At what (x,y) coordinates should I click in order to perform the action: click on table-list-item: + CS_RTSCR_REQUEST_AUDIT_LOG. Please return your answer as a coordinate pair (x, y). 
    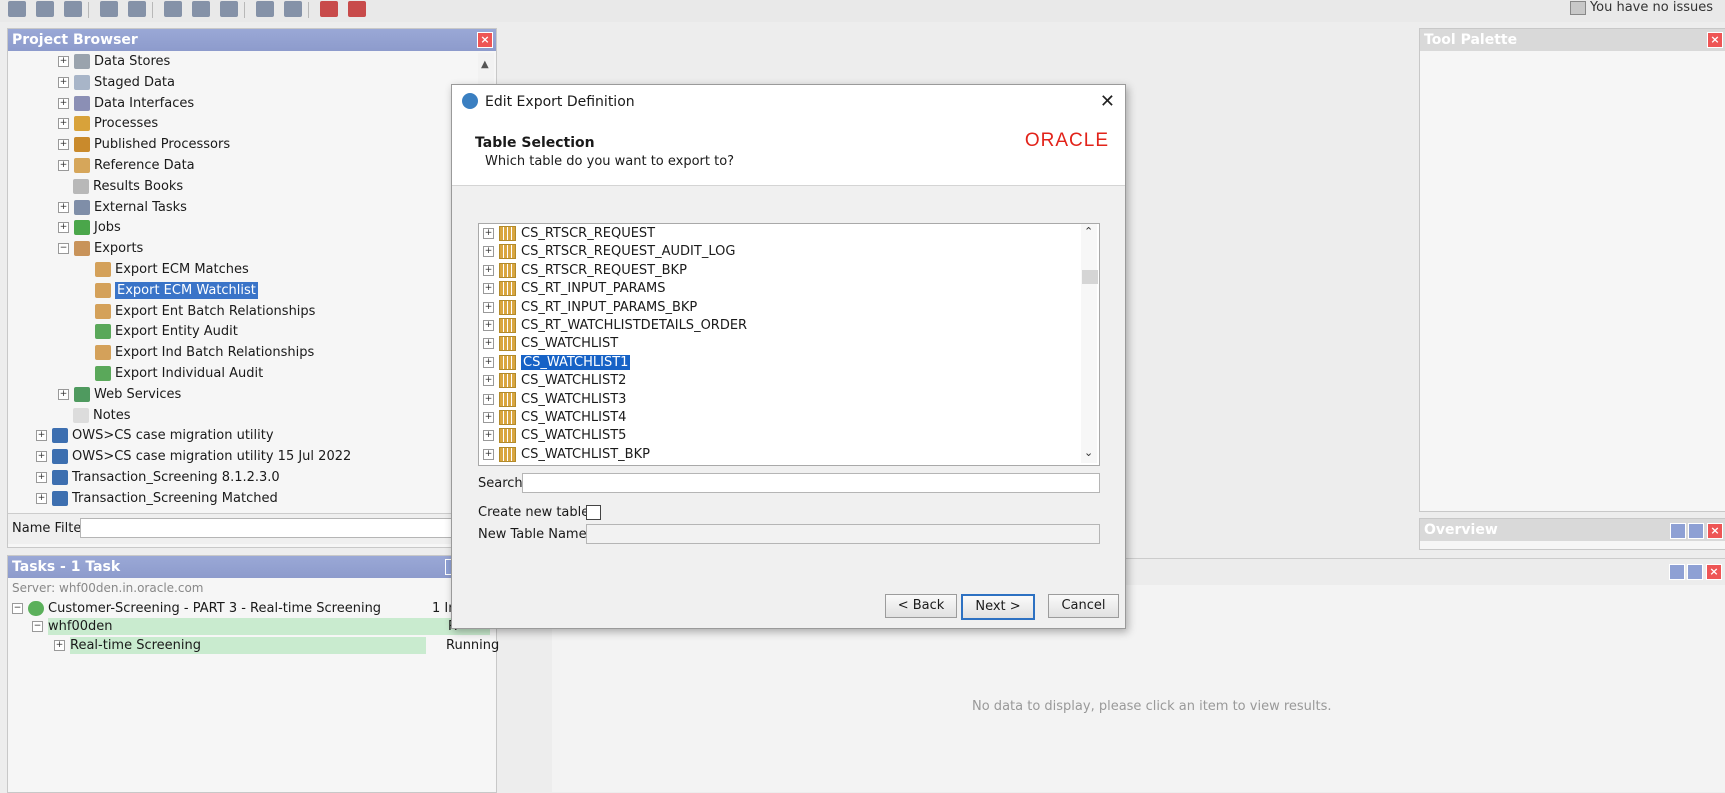
    Looking at the image, I should click on (609, 252).